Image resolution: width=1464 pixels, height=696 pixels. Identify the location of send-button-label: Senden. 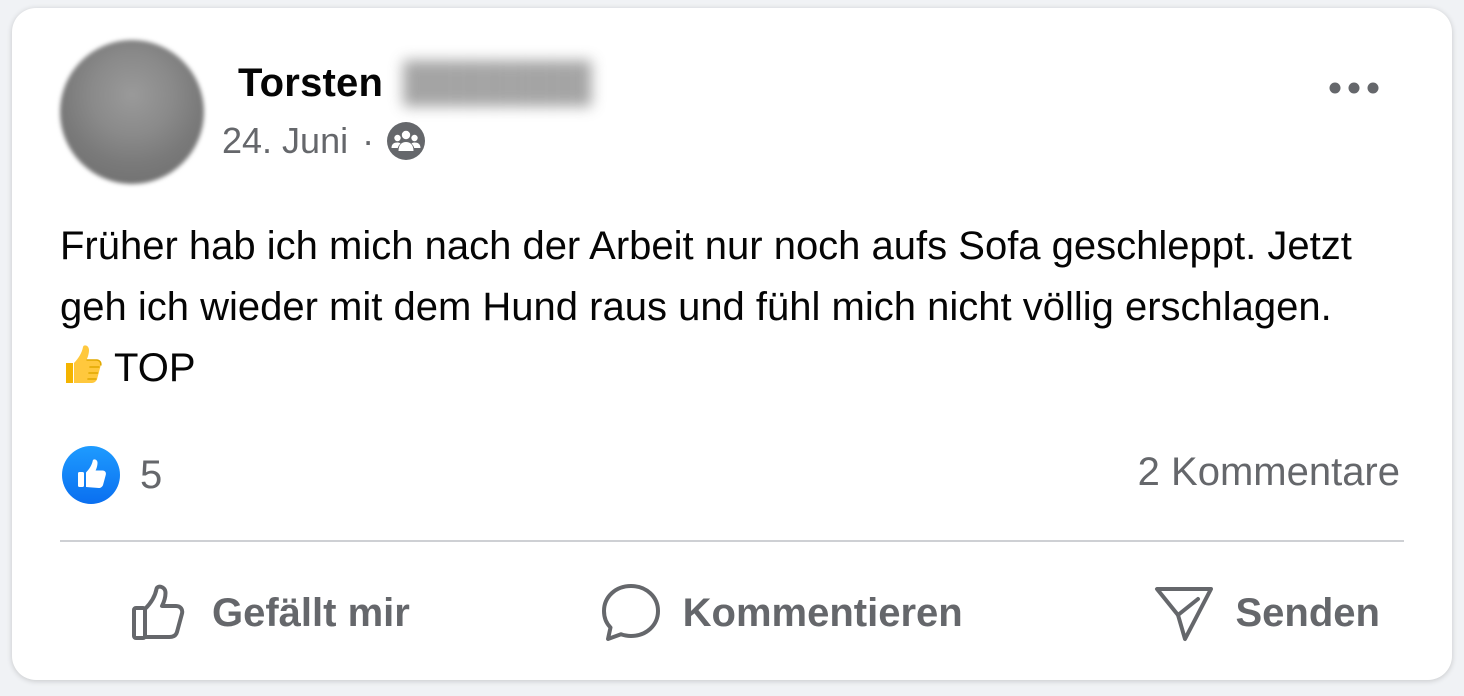
(1307, 612).